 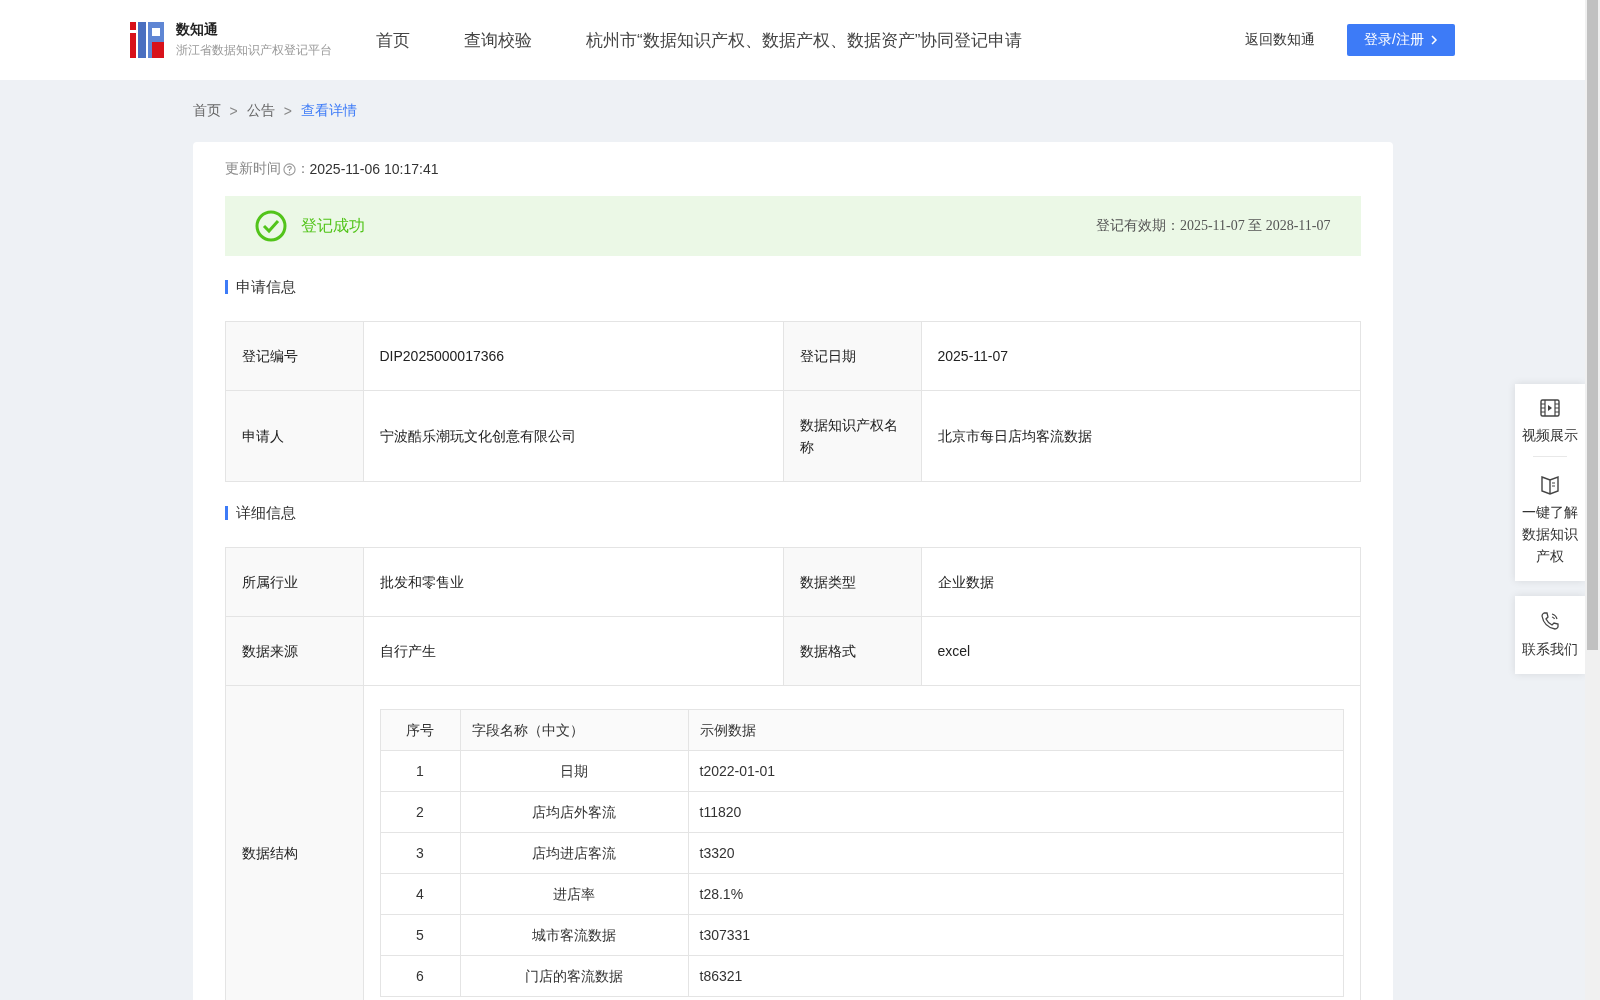 What do you see at coordinates (420, 894) in the screenshot?
I see `table-cell: 4` at bounding box center [420, 894].